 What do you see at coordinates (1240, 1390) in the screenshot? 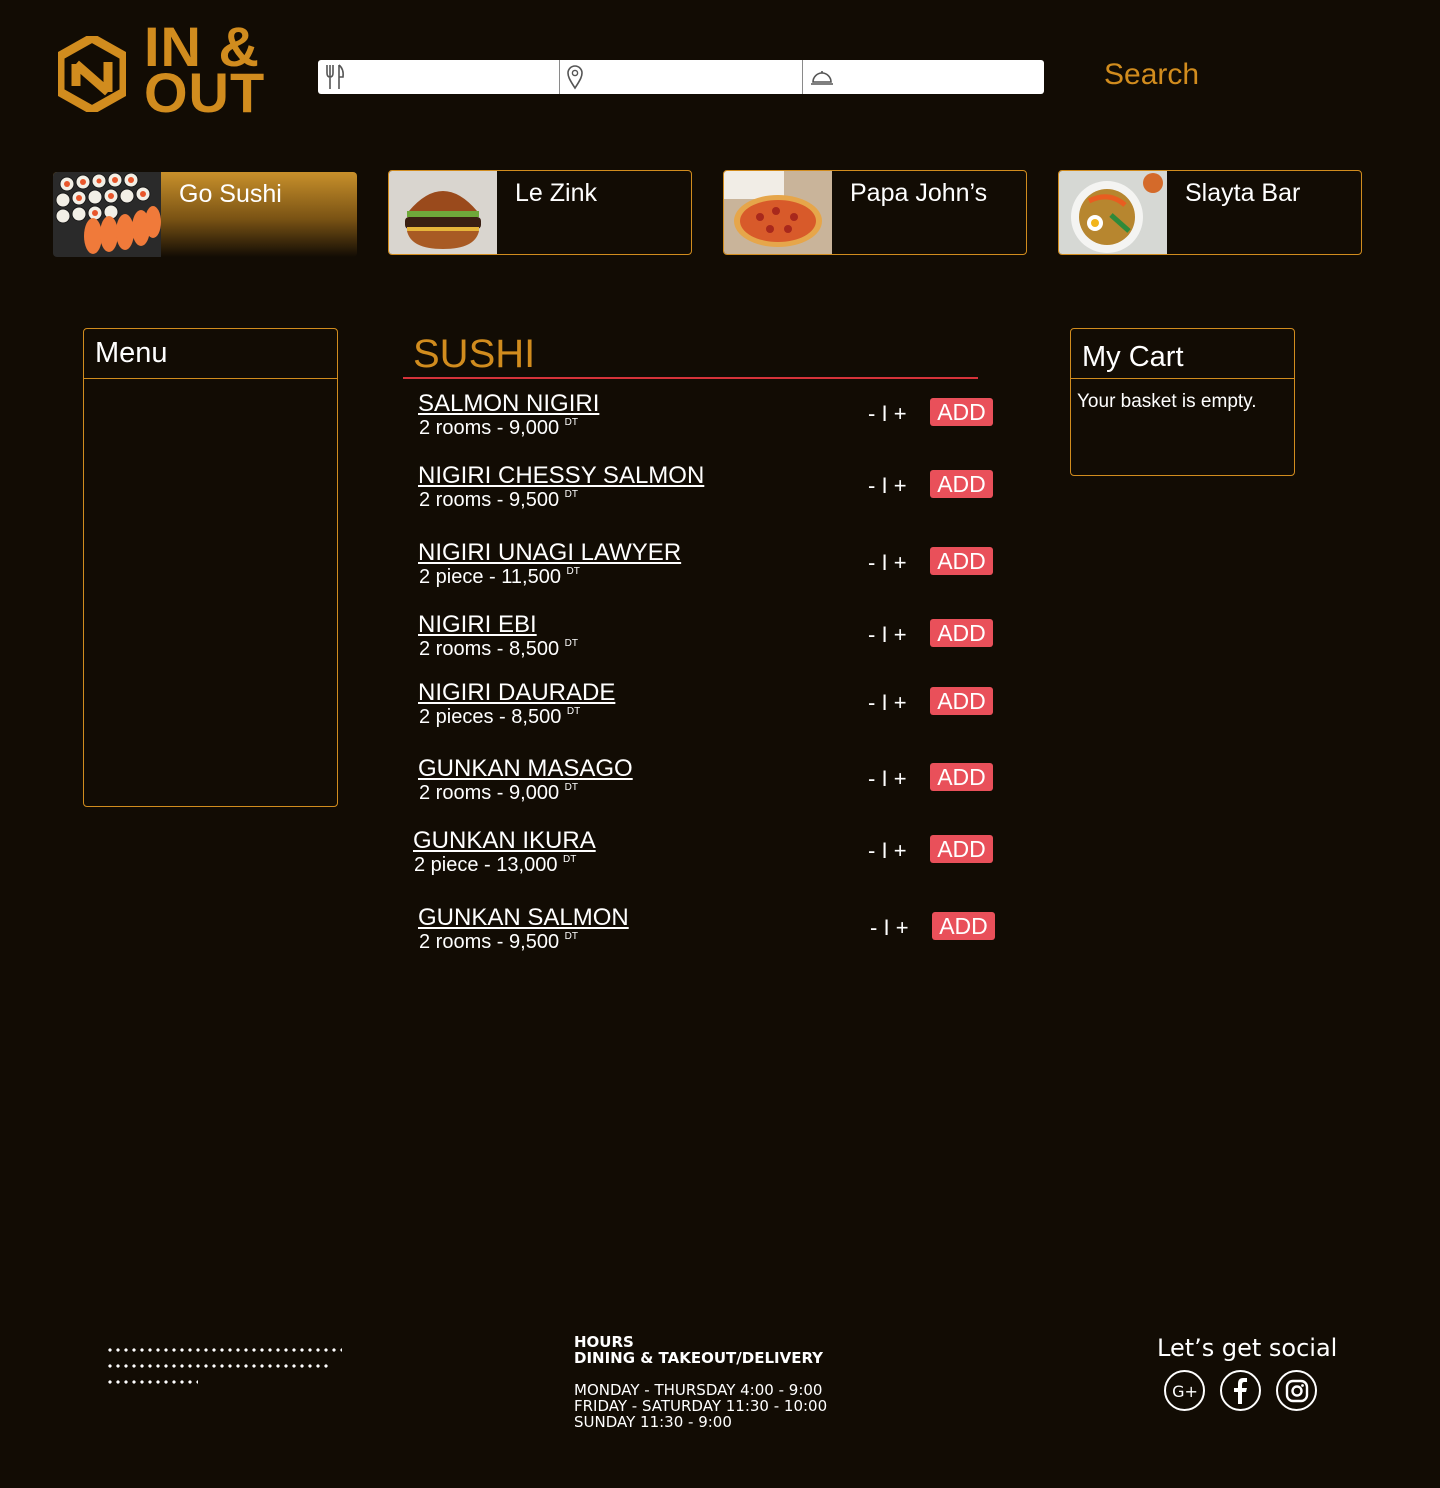
I see `facebook-icon` at bounding box center [1240, 1390].